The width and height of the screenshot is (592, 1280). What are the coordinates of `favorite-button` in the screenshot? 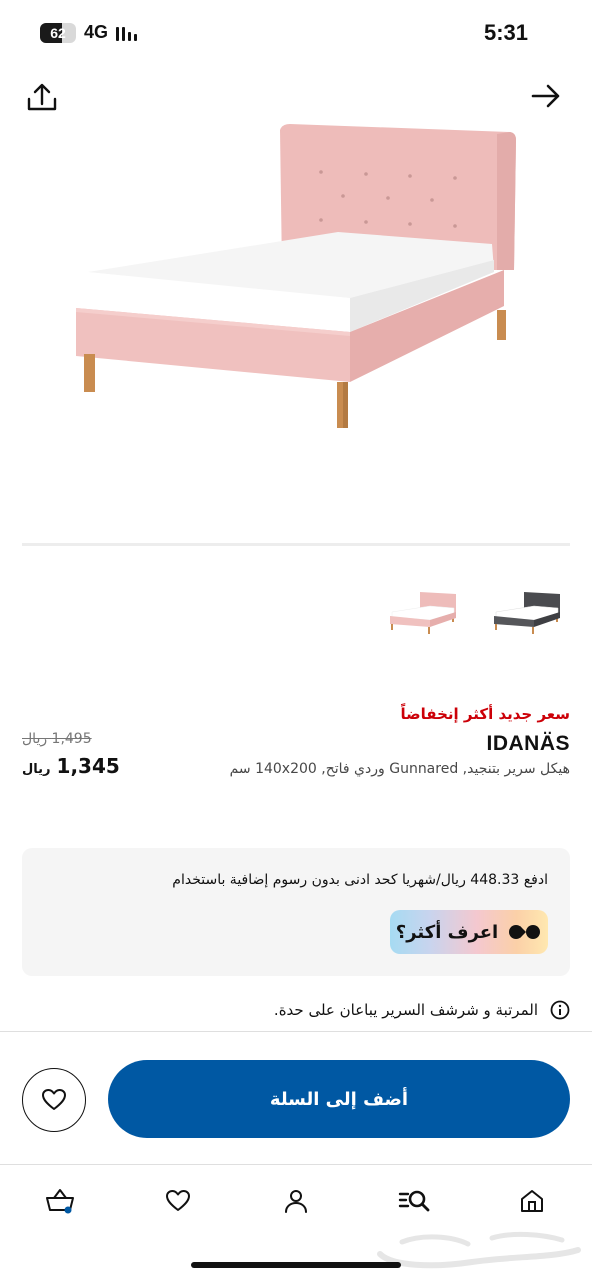 It's located at (54, 1100).